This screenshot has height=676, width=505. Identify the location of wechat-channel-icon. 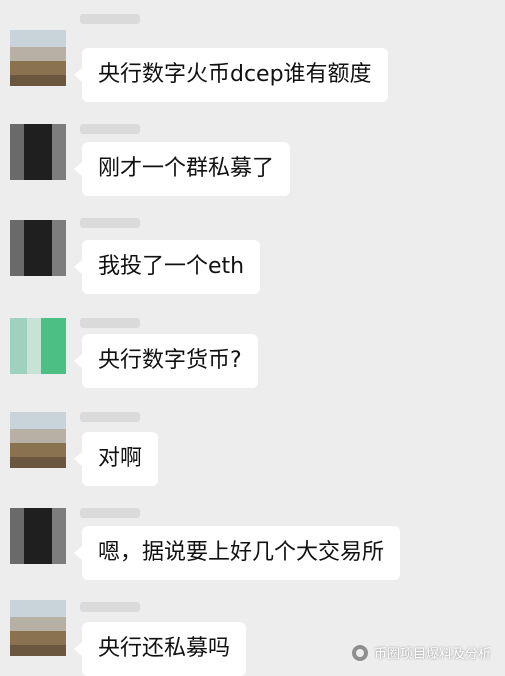
(359, 652).